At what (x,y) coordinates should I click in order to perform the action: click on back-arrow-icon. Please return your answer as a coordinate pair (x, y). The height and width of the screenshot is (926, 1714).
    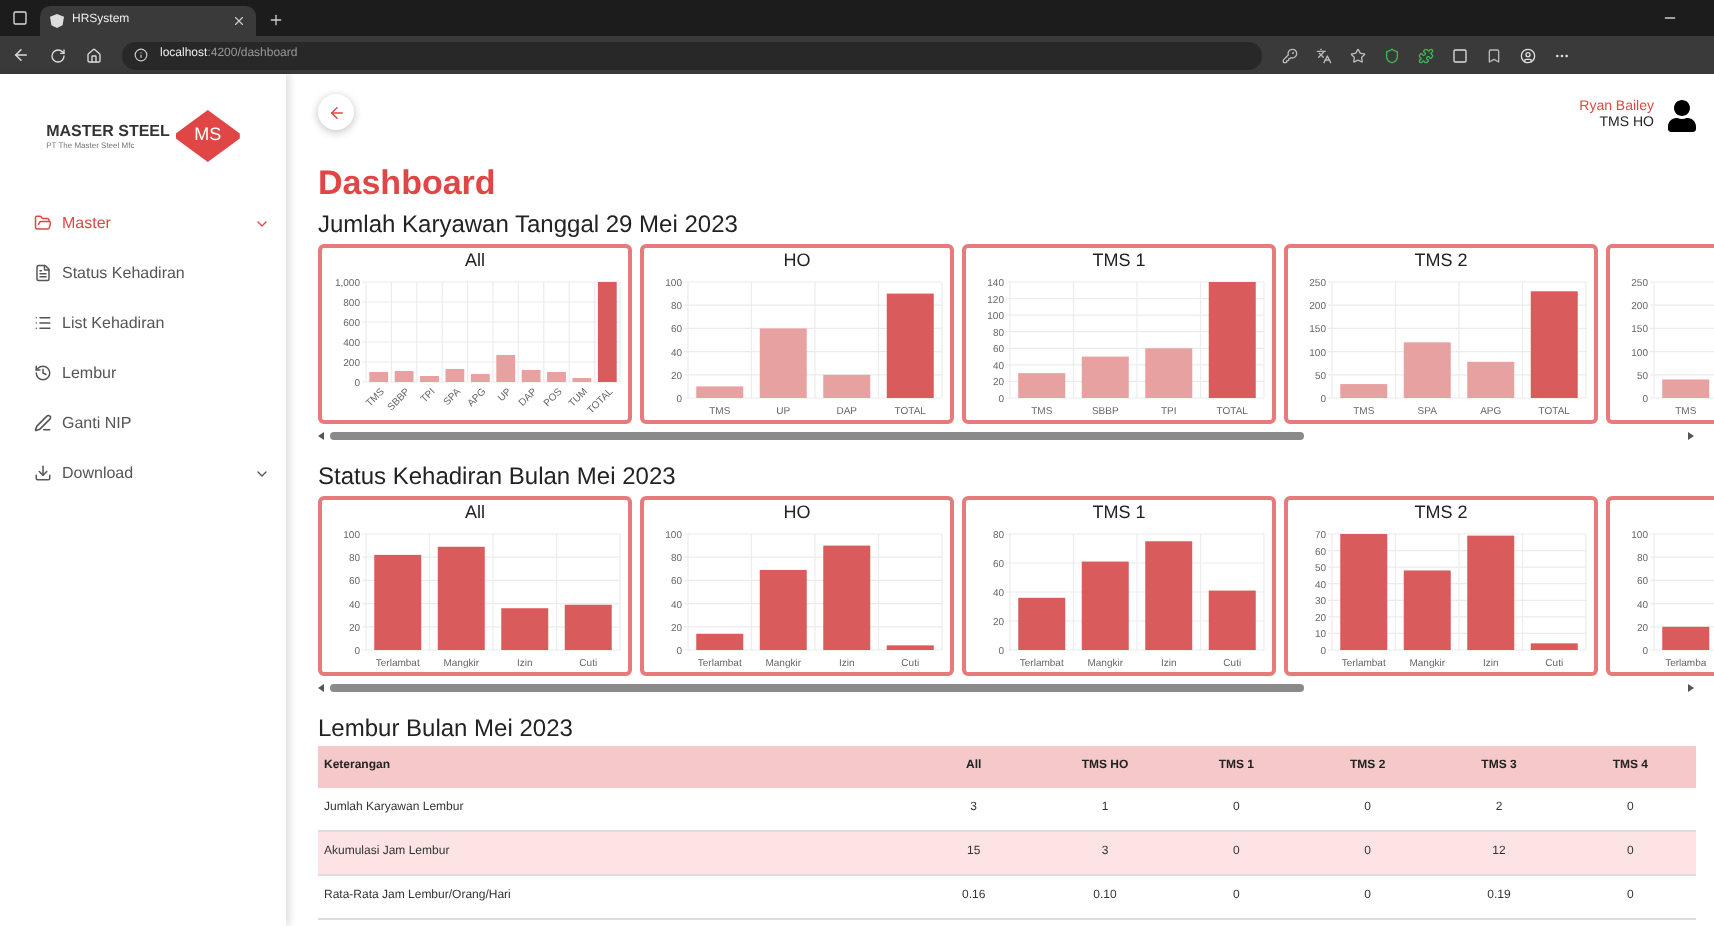
    Looking at the image, I should click on (336, 112).